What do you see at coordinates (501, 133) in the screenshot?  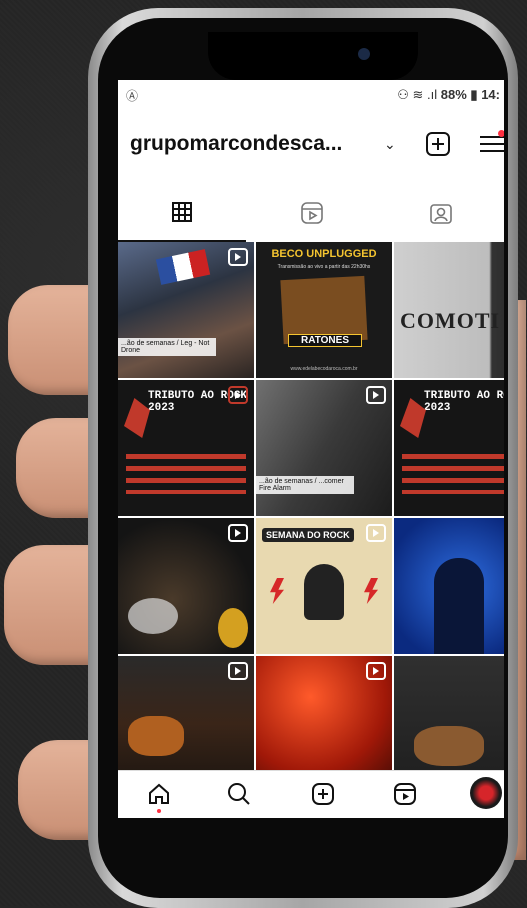 I see `notification-dot` at bounding box center [501, 133].